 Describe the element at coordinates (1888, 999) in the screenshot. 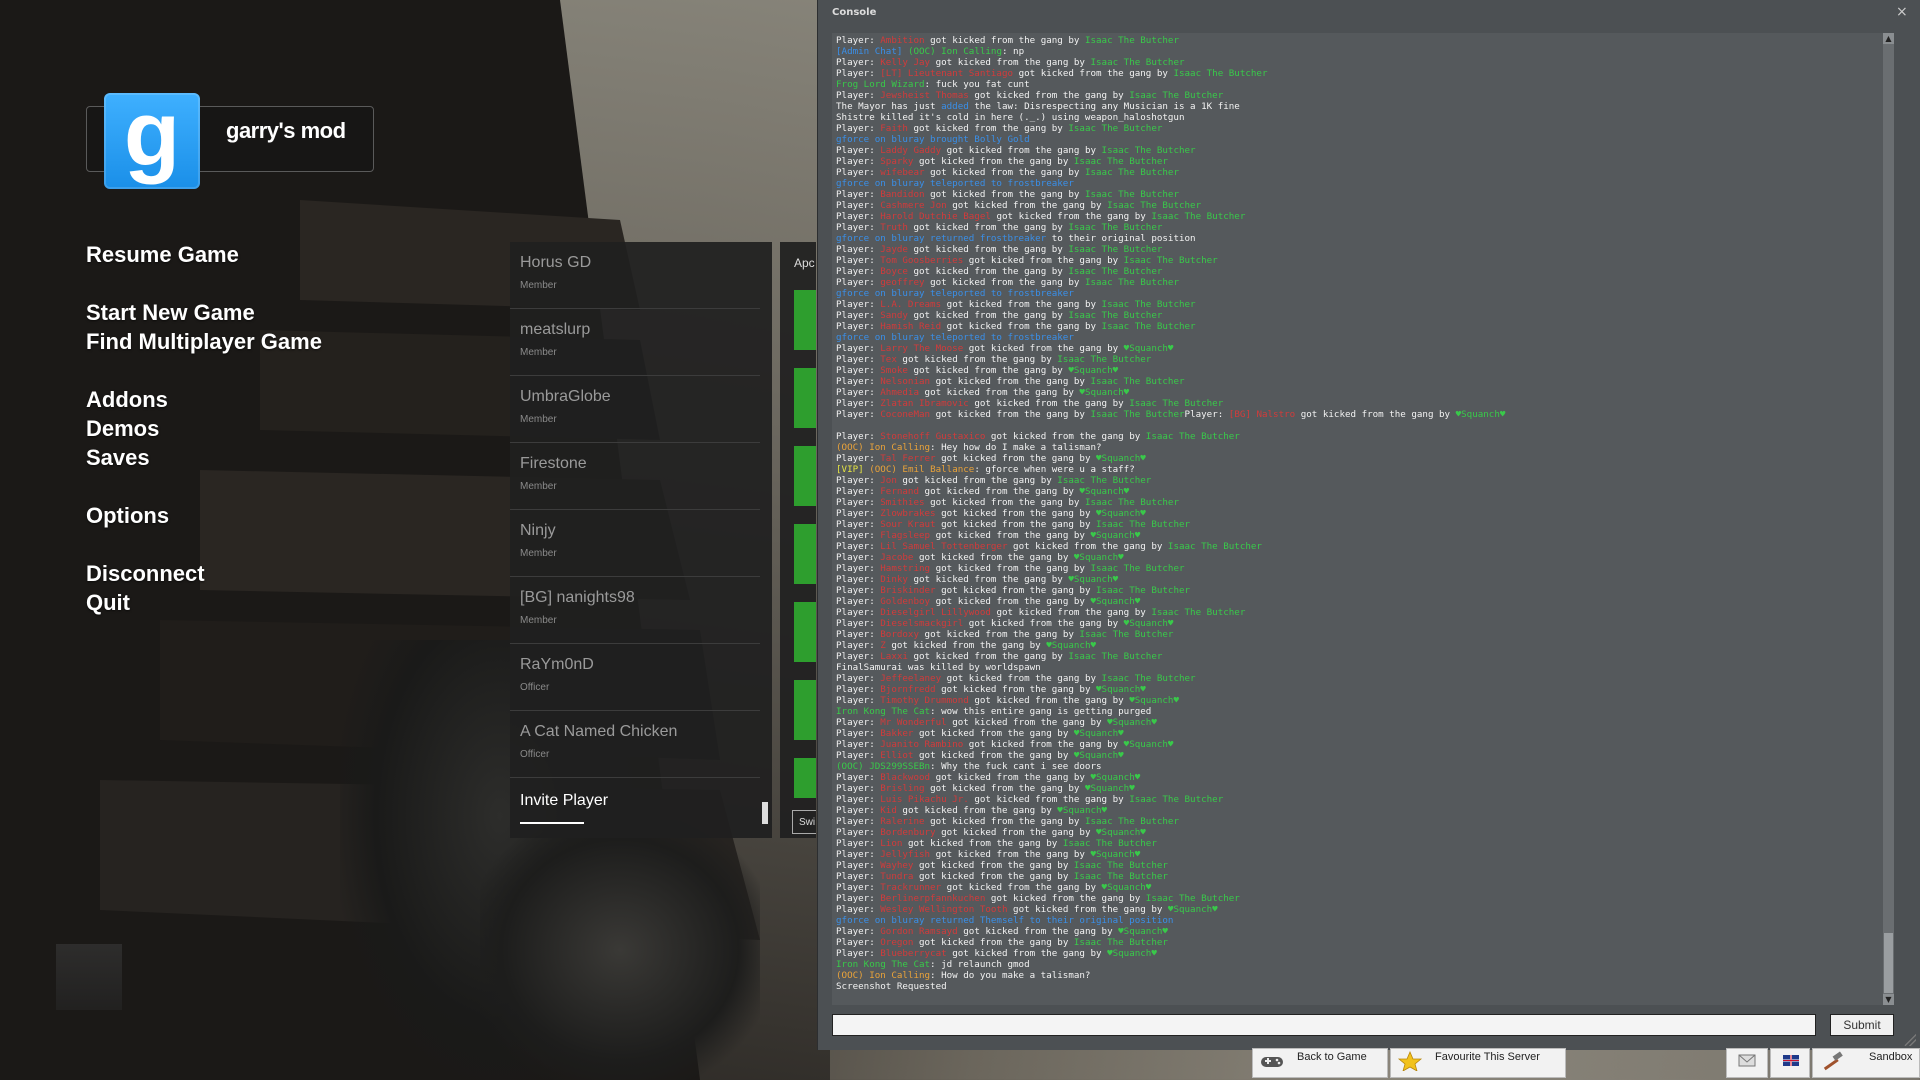

I see `scroll-down-icon: ▼` at that location.